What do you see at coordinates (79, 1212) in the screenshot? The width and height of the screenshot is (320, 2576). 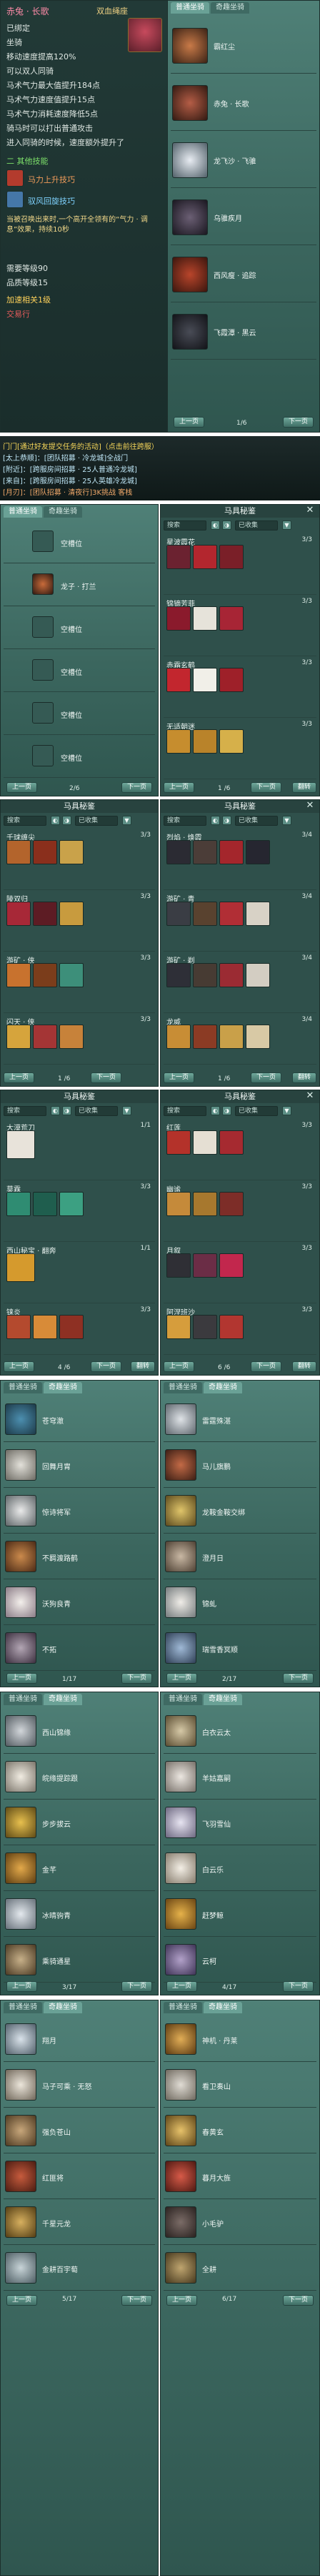 I see `gear-row: 莫霖 3/3` at bounding box center [79, 1212].